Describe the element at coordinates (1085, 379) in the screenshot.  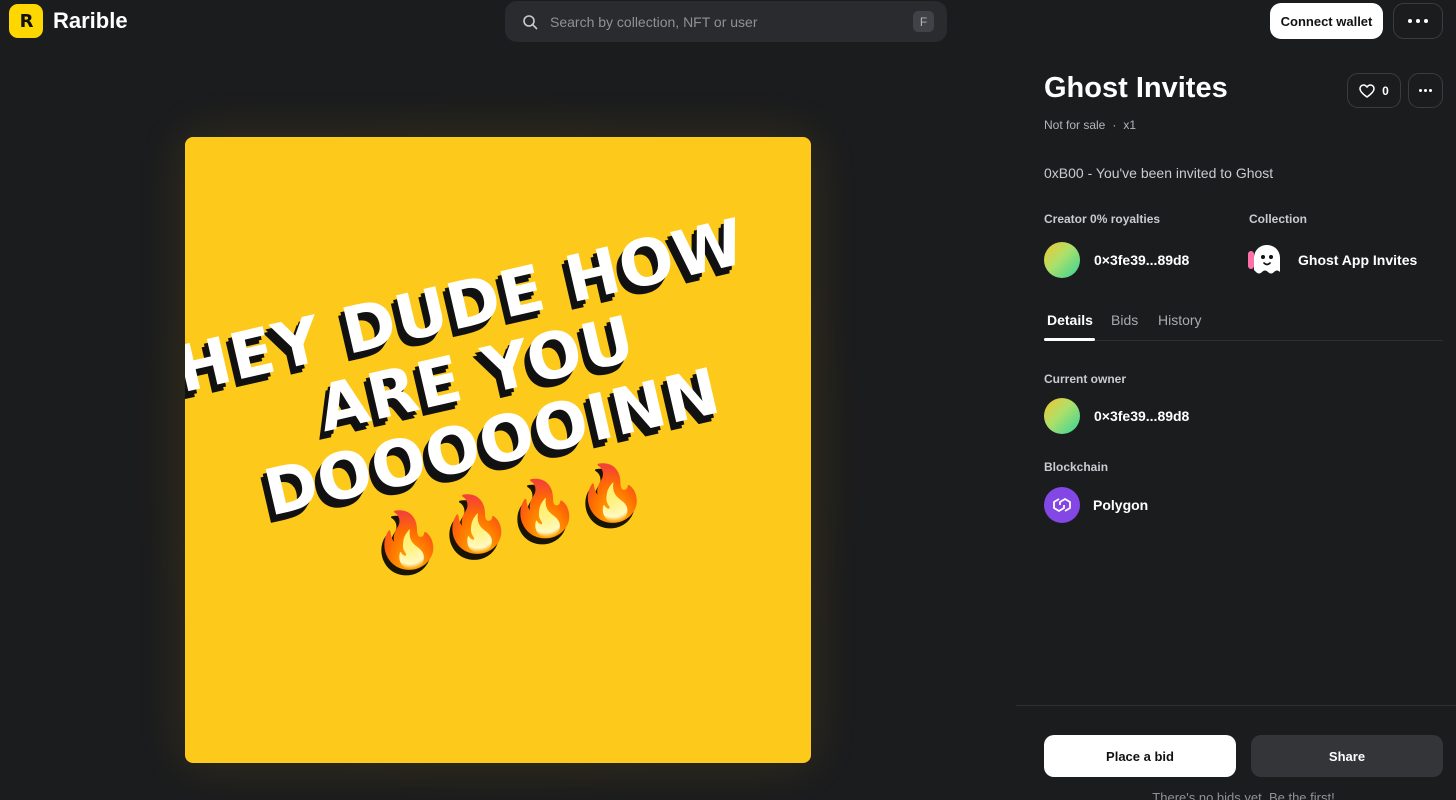
I see `current-owner-label: Current owner` at that location.